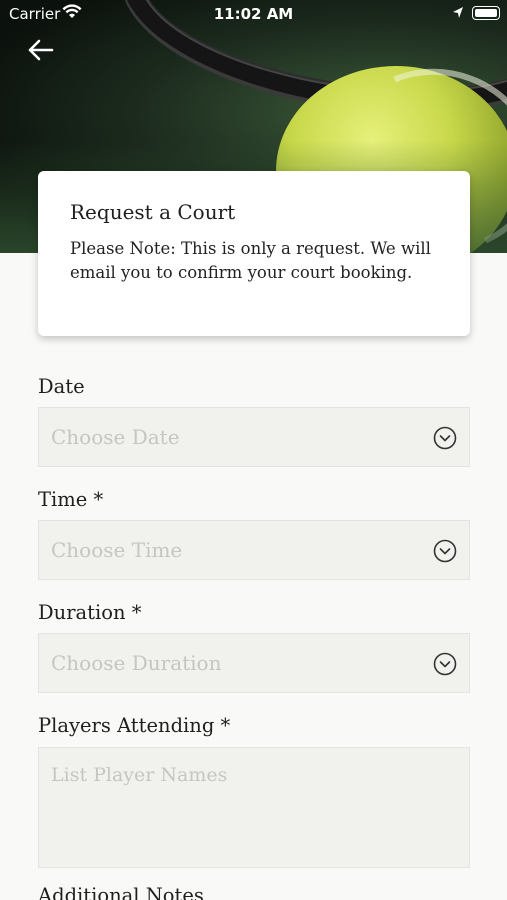  Describe the element at coordinates (254, 550) in the screenshot. I see `time-select: Choose Time` at that location.